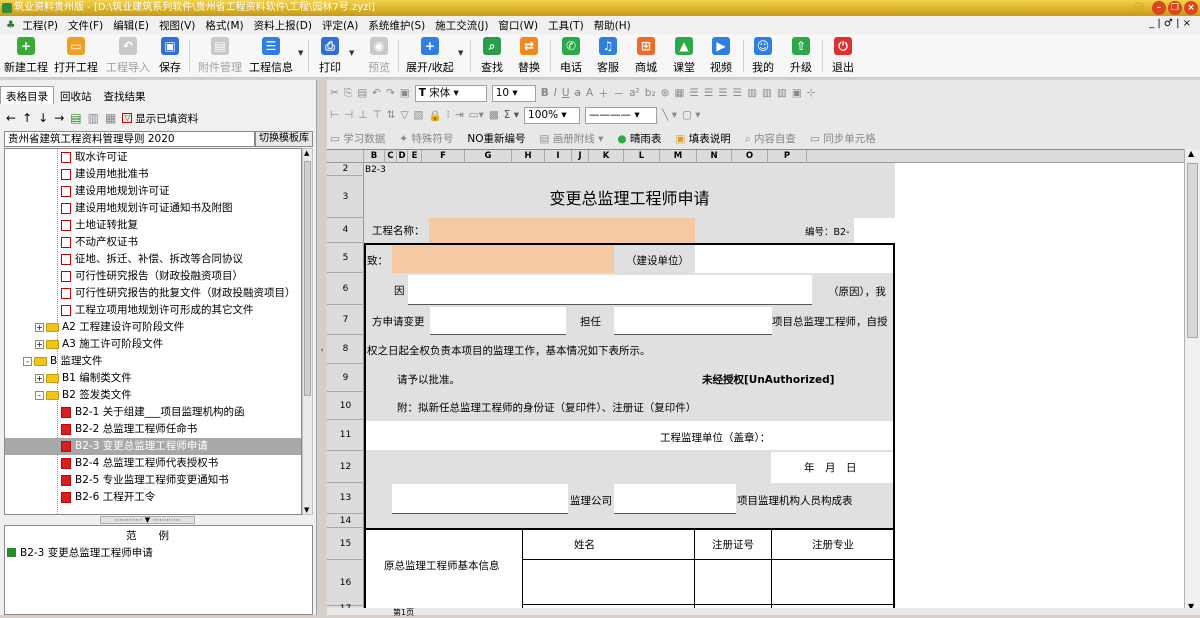  I want to click on menu-system: 系统维护(S), so click(396, 25).